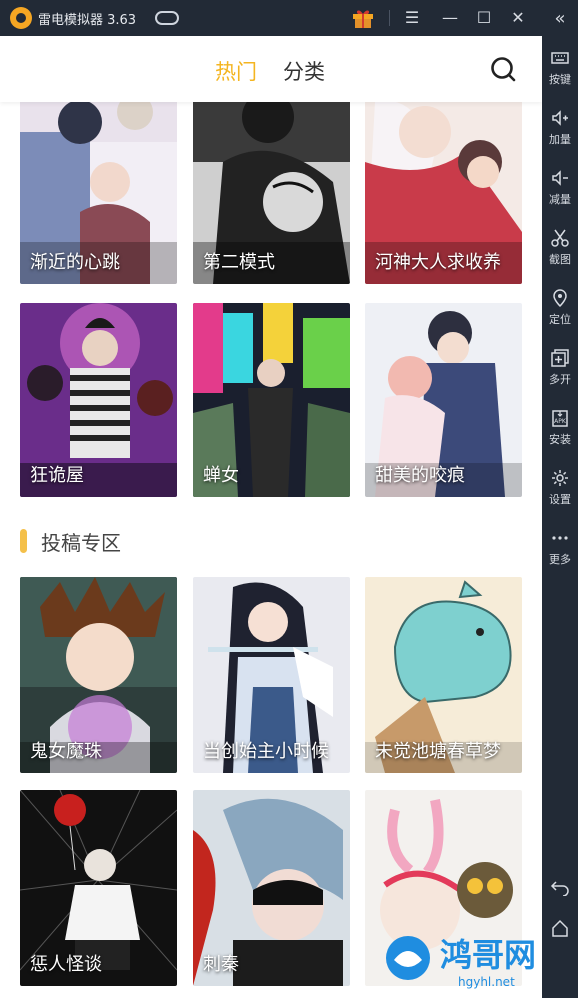 Image resolution: width=578 pixels, height=998 pixels. What do you see at coordinates (21, 18) in the screenshot?
I see `app-logo` at bounding box center [21, 18].